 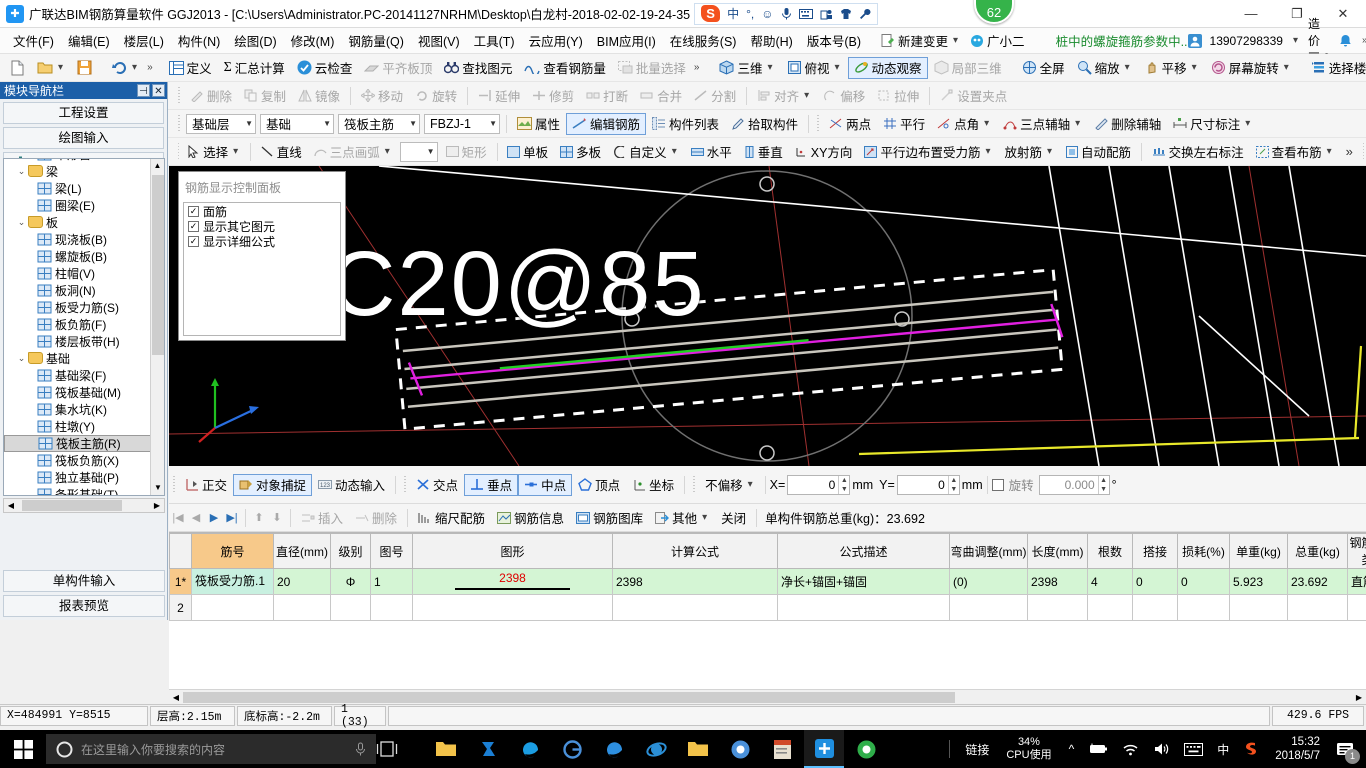 What do you see at coordinates (1057, 551) in the screenshot?
I see `th-length: 长度(mm)` at bounding box center [1057, 551].